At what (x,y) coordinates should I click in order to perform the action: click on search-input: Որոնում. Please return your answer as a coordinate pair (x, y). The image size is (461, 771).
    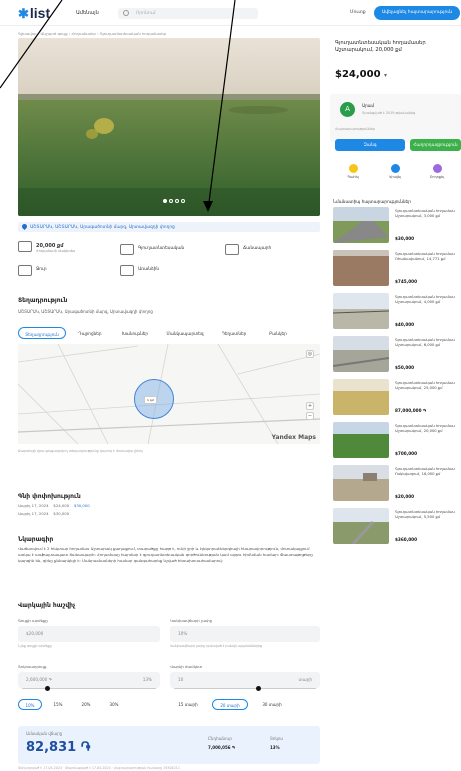
    Looking at the image, I should click on (188, 13).